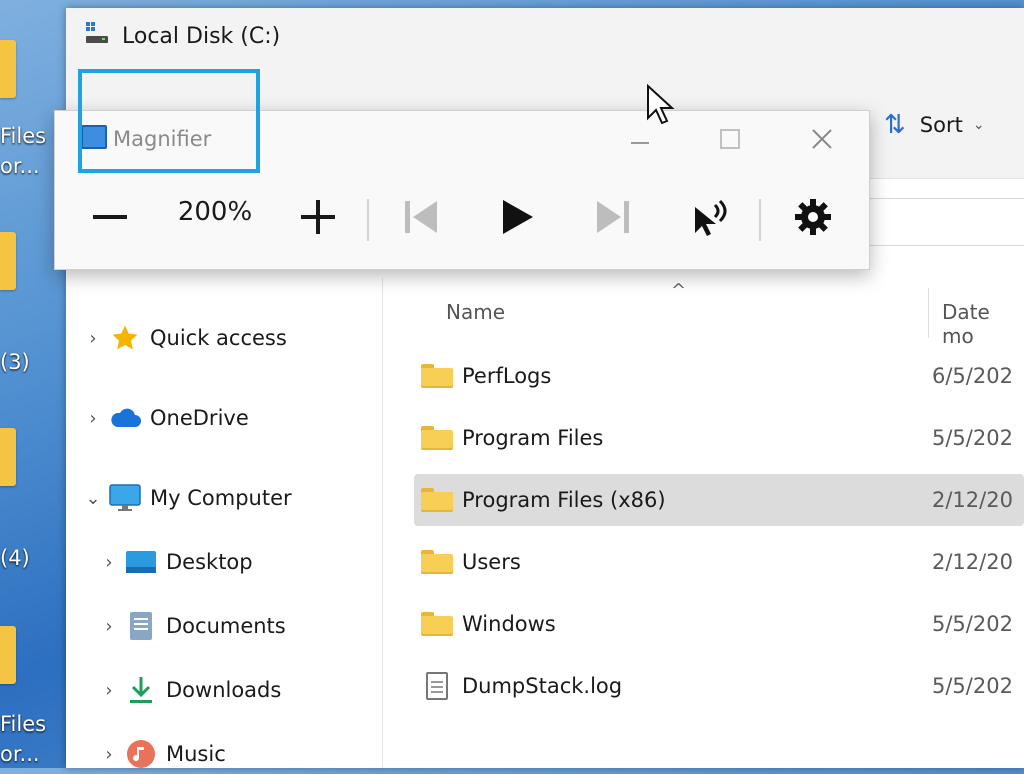  I want to click on monitor-icon, so click(125, 498).